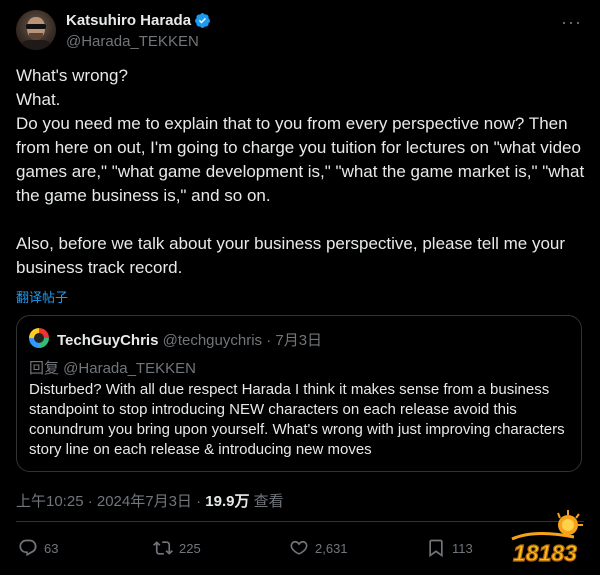 The image size is (600, 575). What do you see at coordinates (39, 338) in the screenshot?
I see `quoted-author-avatar` at bounding box center [39, 338].